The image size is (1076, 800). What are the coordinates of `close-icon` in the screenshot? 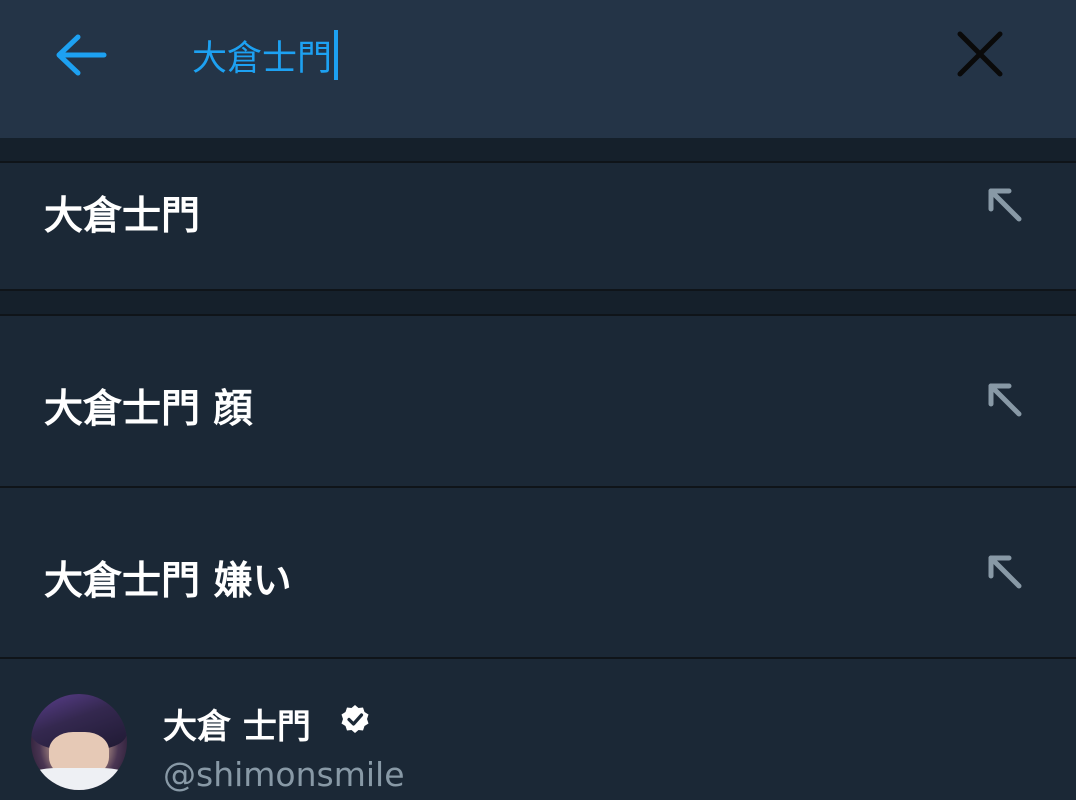 It's located at (980, 54).